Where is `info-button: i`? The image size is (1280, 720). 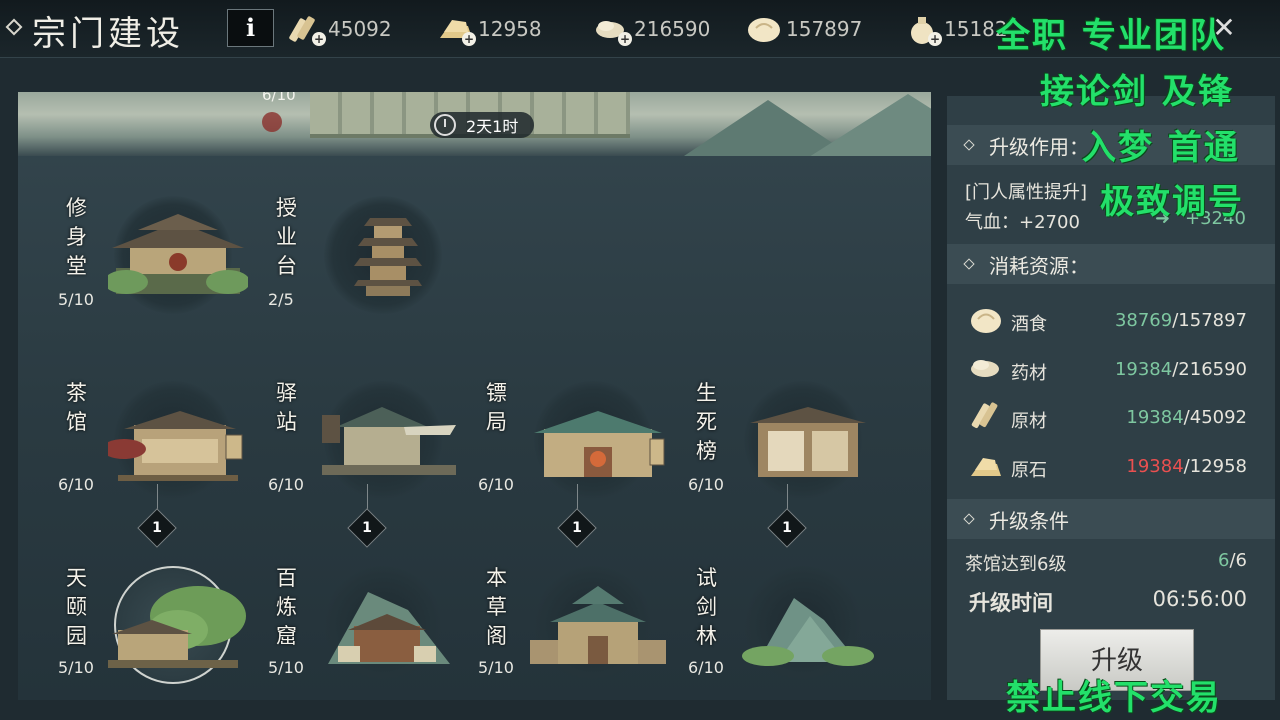
info-button: i is located at coordinates (250, 28).